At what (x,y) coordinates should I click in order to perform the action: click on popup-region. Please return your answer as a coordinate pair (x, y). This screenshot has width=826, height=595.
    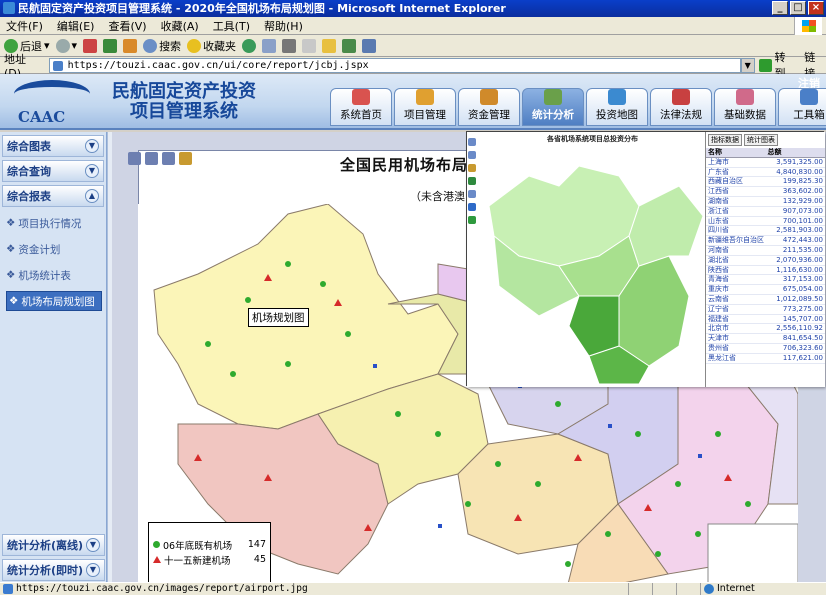
    Looking at the image, I should click on (665, 226).